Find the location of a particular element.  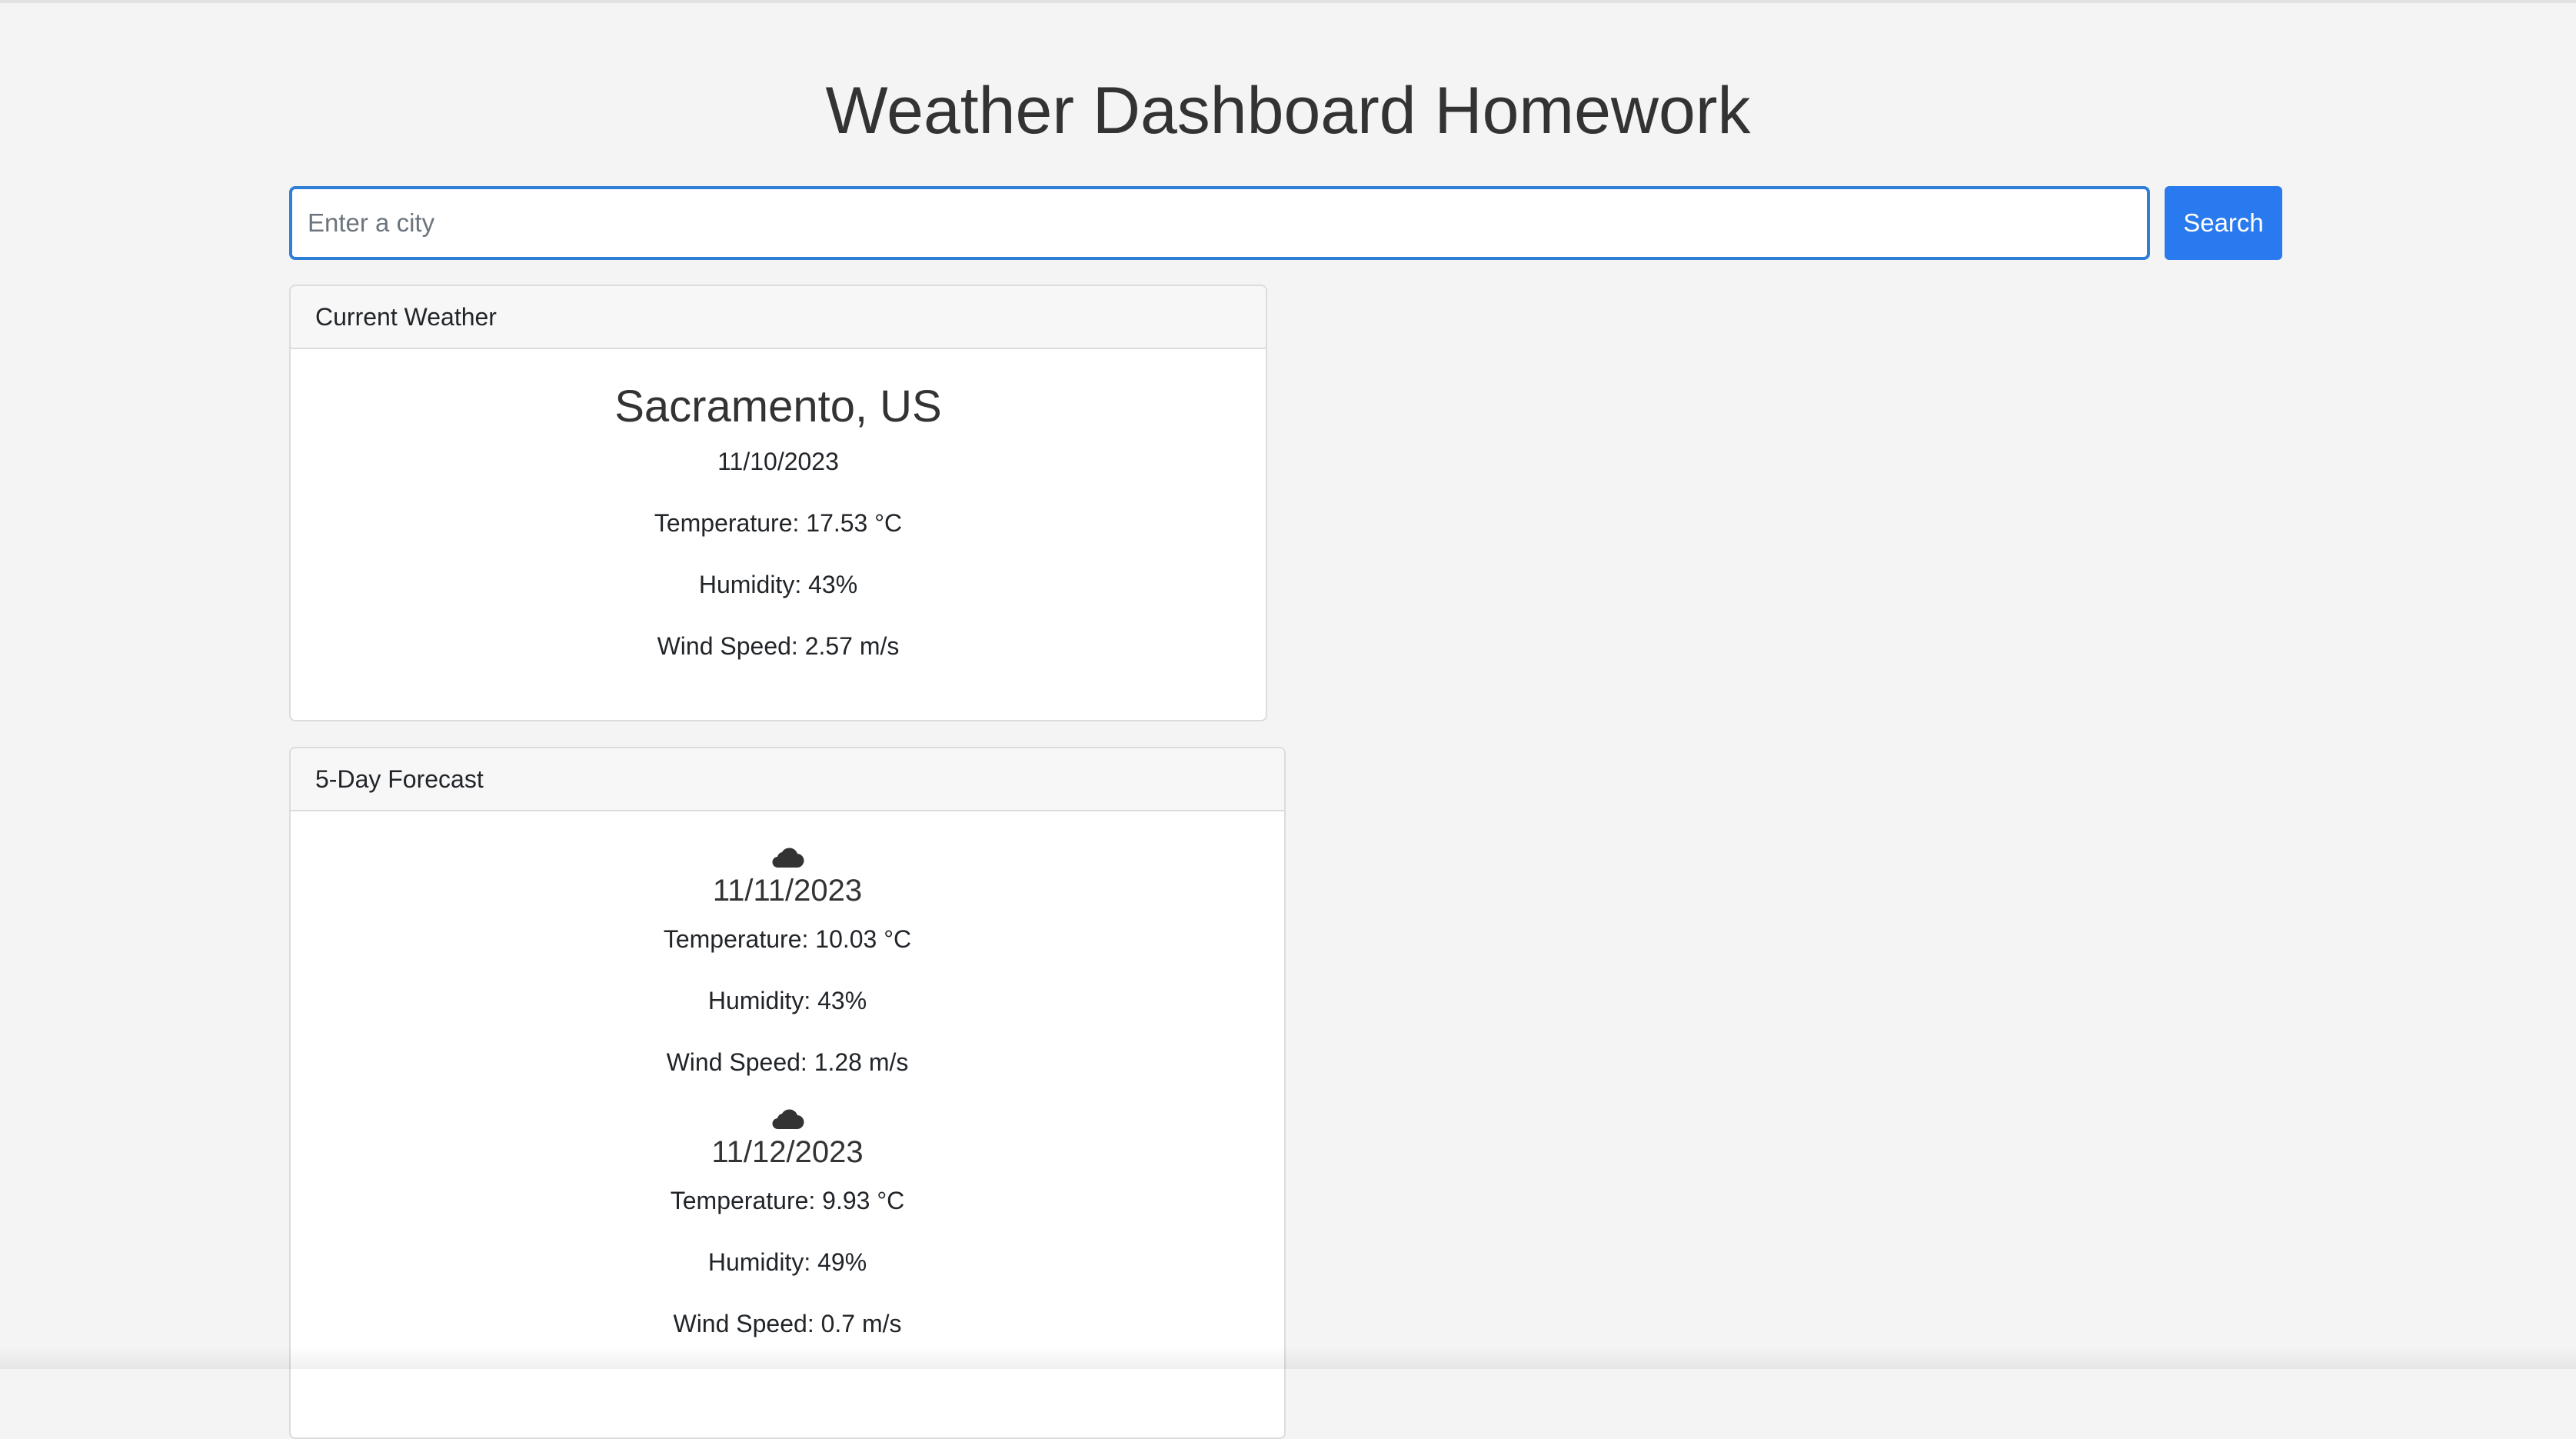

search-bar: Search is located at coordinates (1285, 223).